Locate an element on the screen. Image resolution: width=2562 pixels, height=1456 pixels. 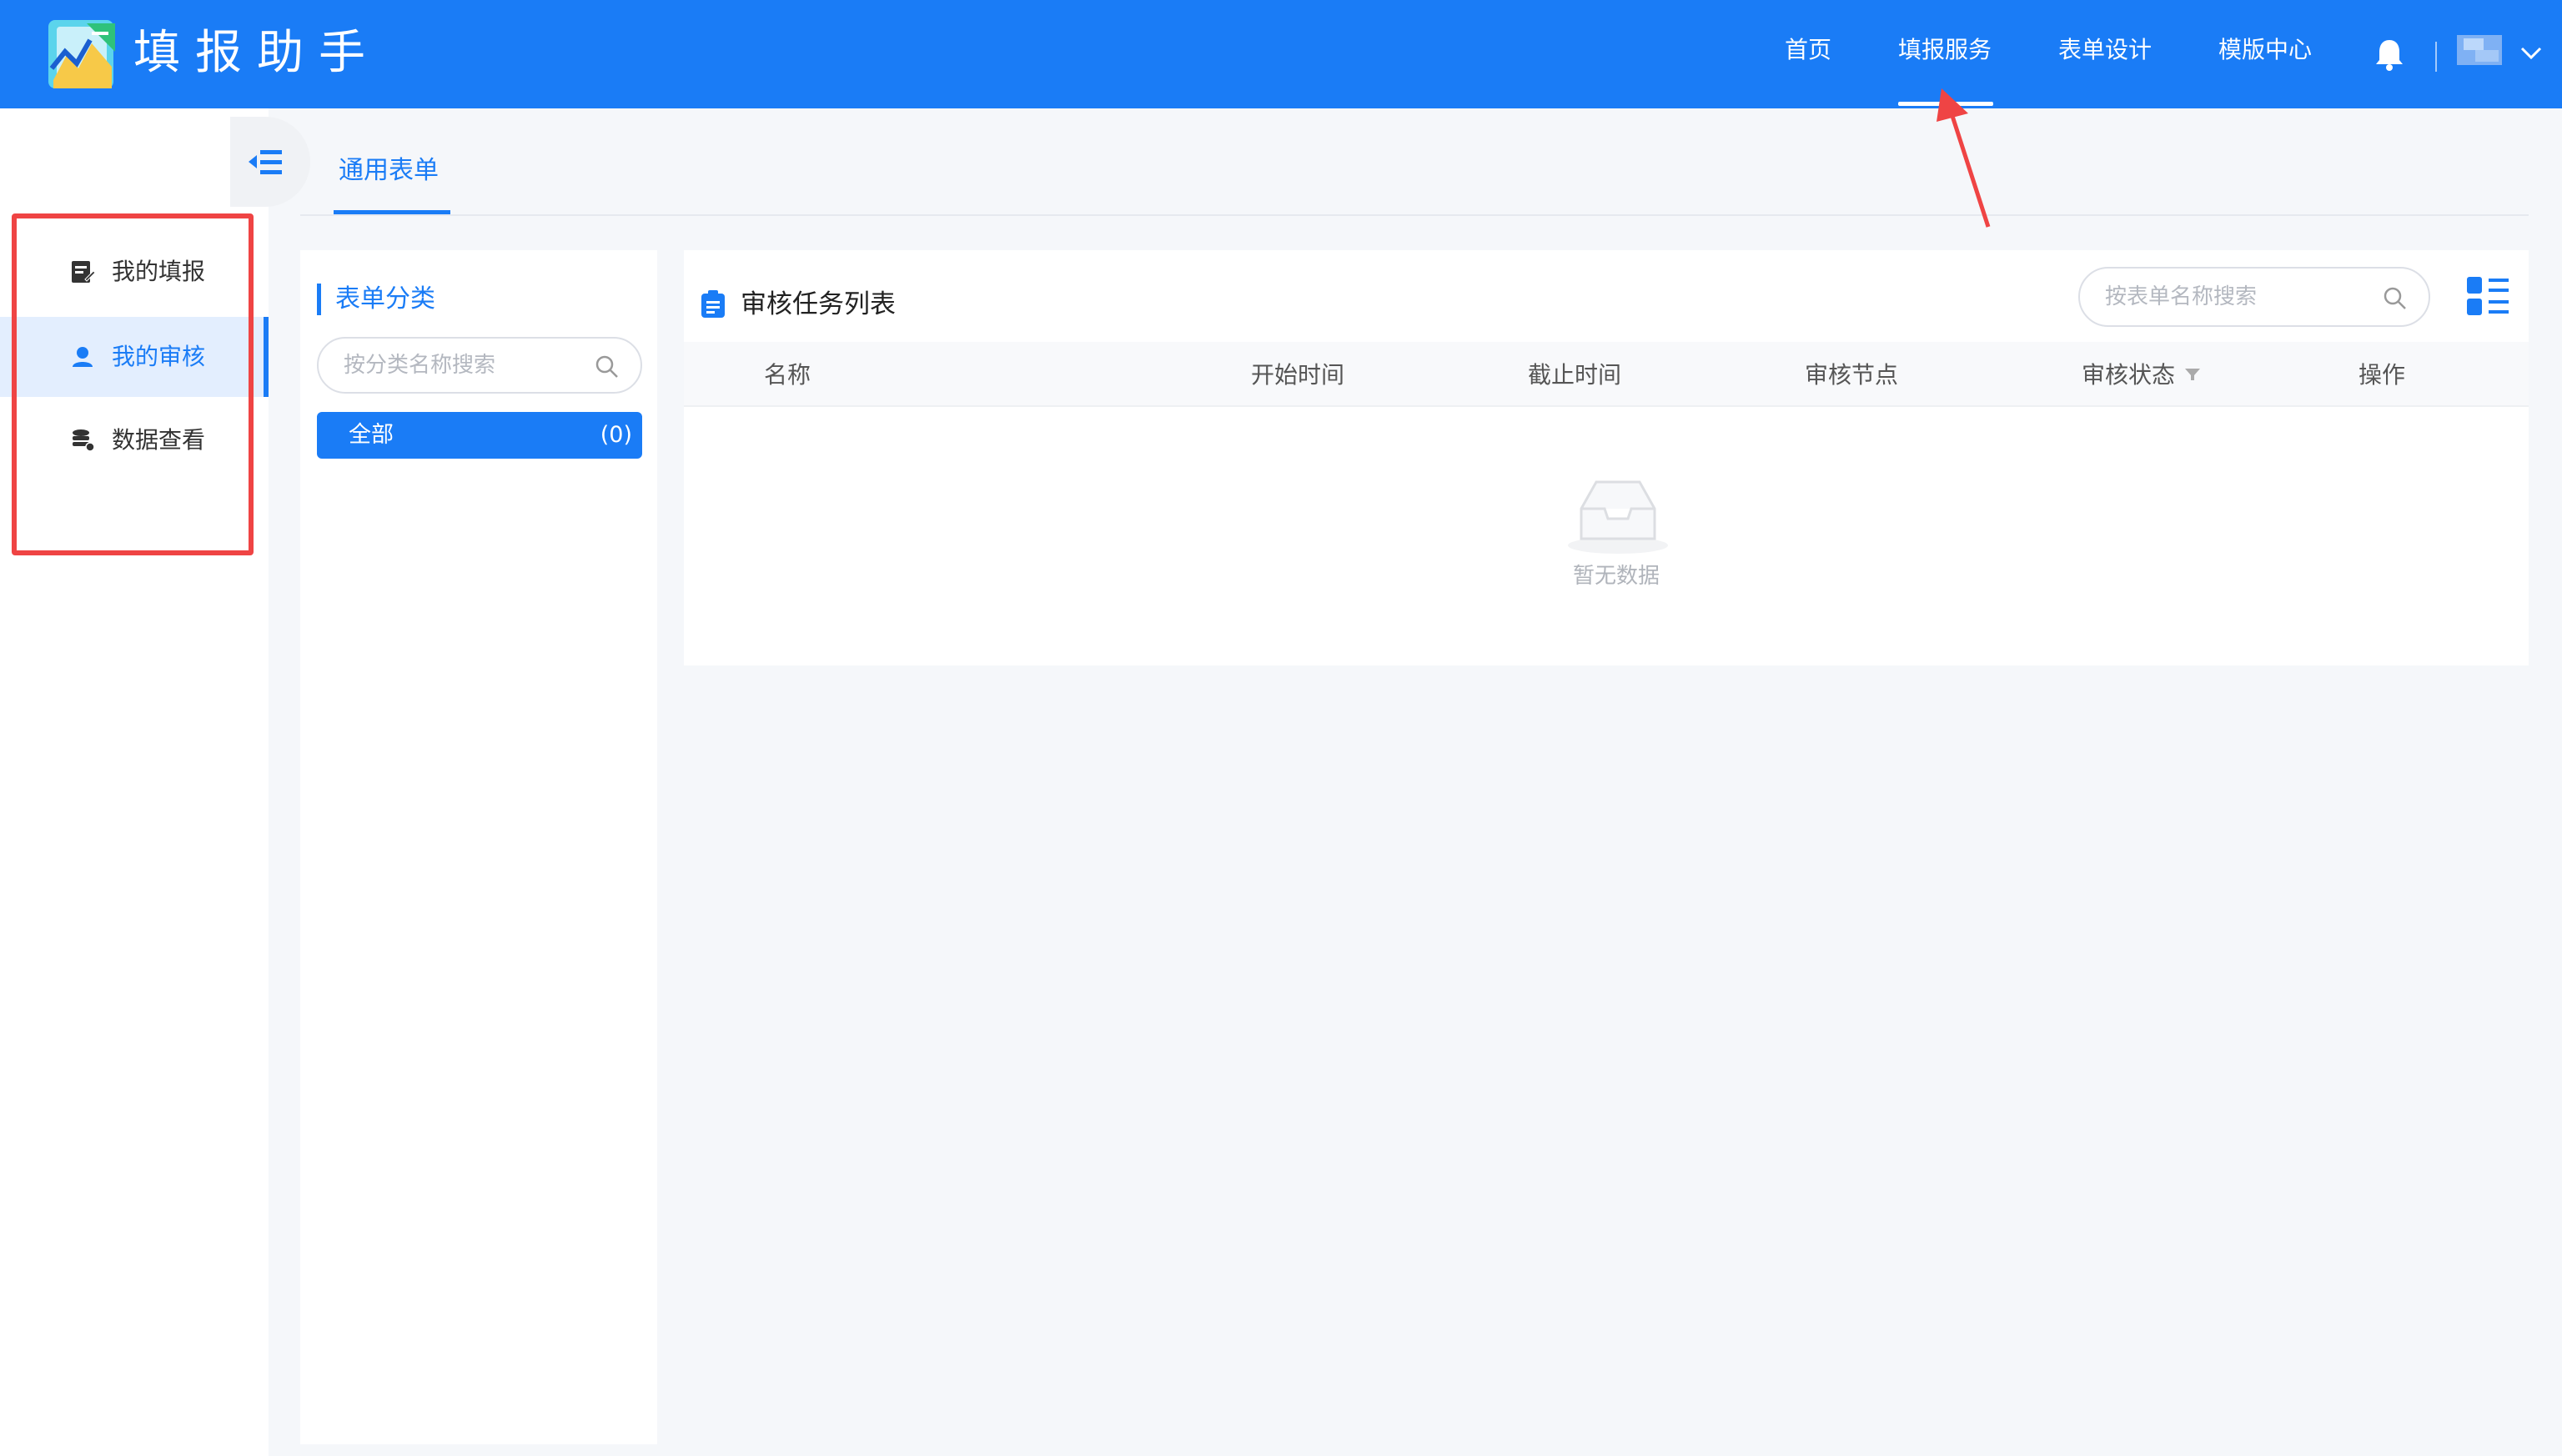
nav-template-center: 模版中心 is located at coordinates (2265, 50).